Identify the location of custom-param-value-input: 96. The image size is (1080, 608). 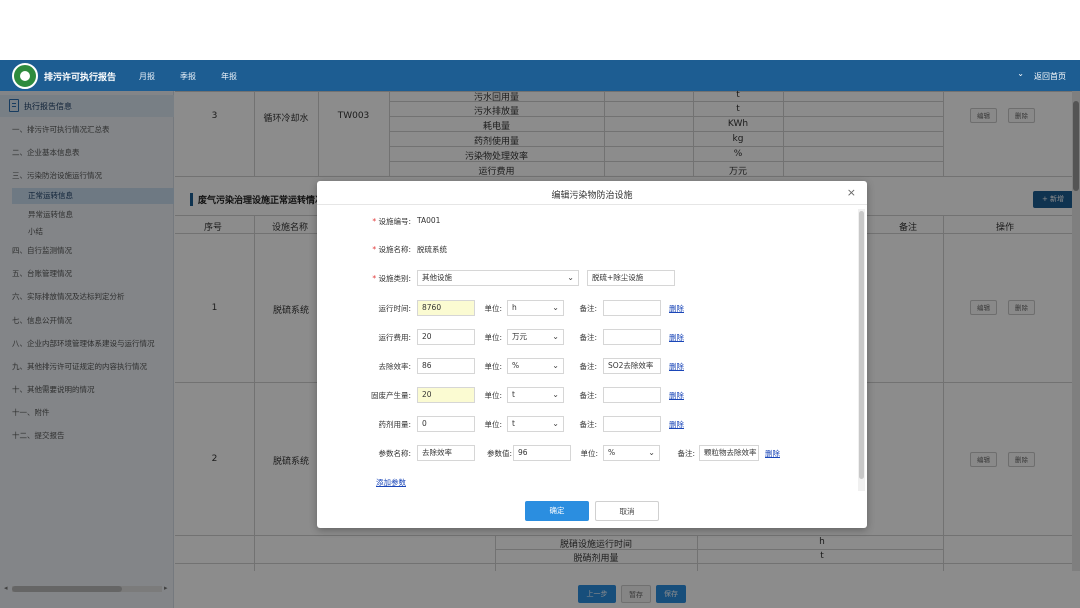
(542, 453).